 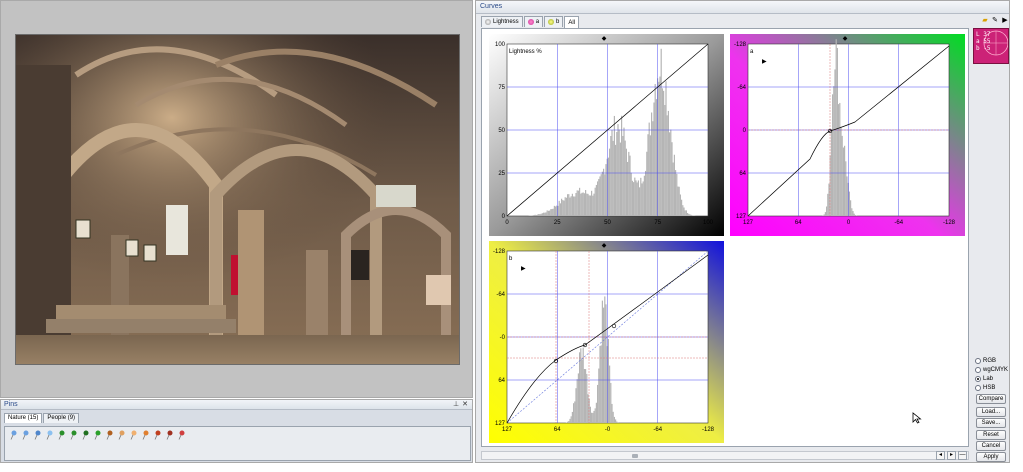 What do you see at coordinates (991, 446) in the screenshot?
I see `cancel-button: Cancel` at bounding box center [991, 446].